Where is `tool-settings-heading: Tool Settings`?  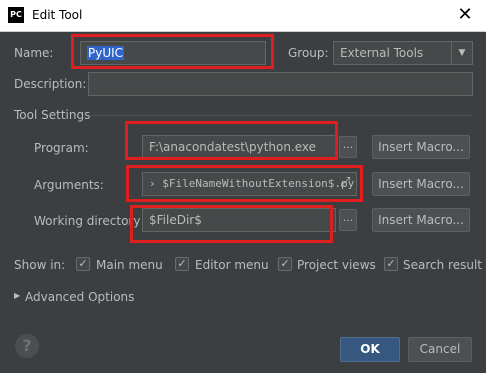 tool-settings-heading: Tool Settings is located at coordinates (52, 115).